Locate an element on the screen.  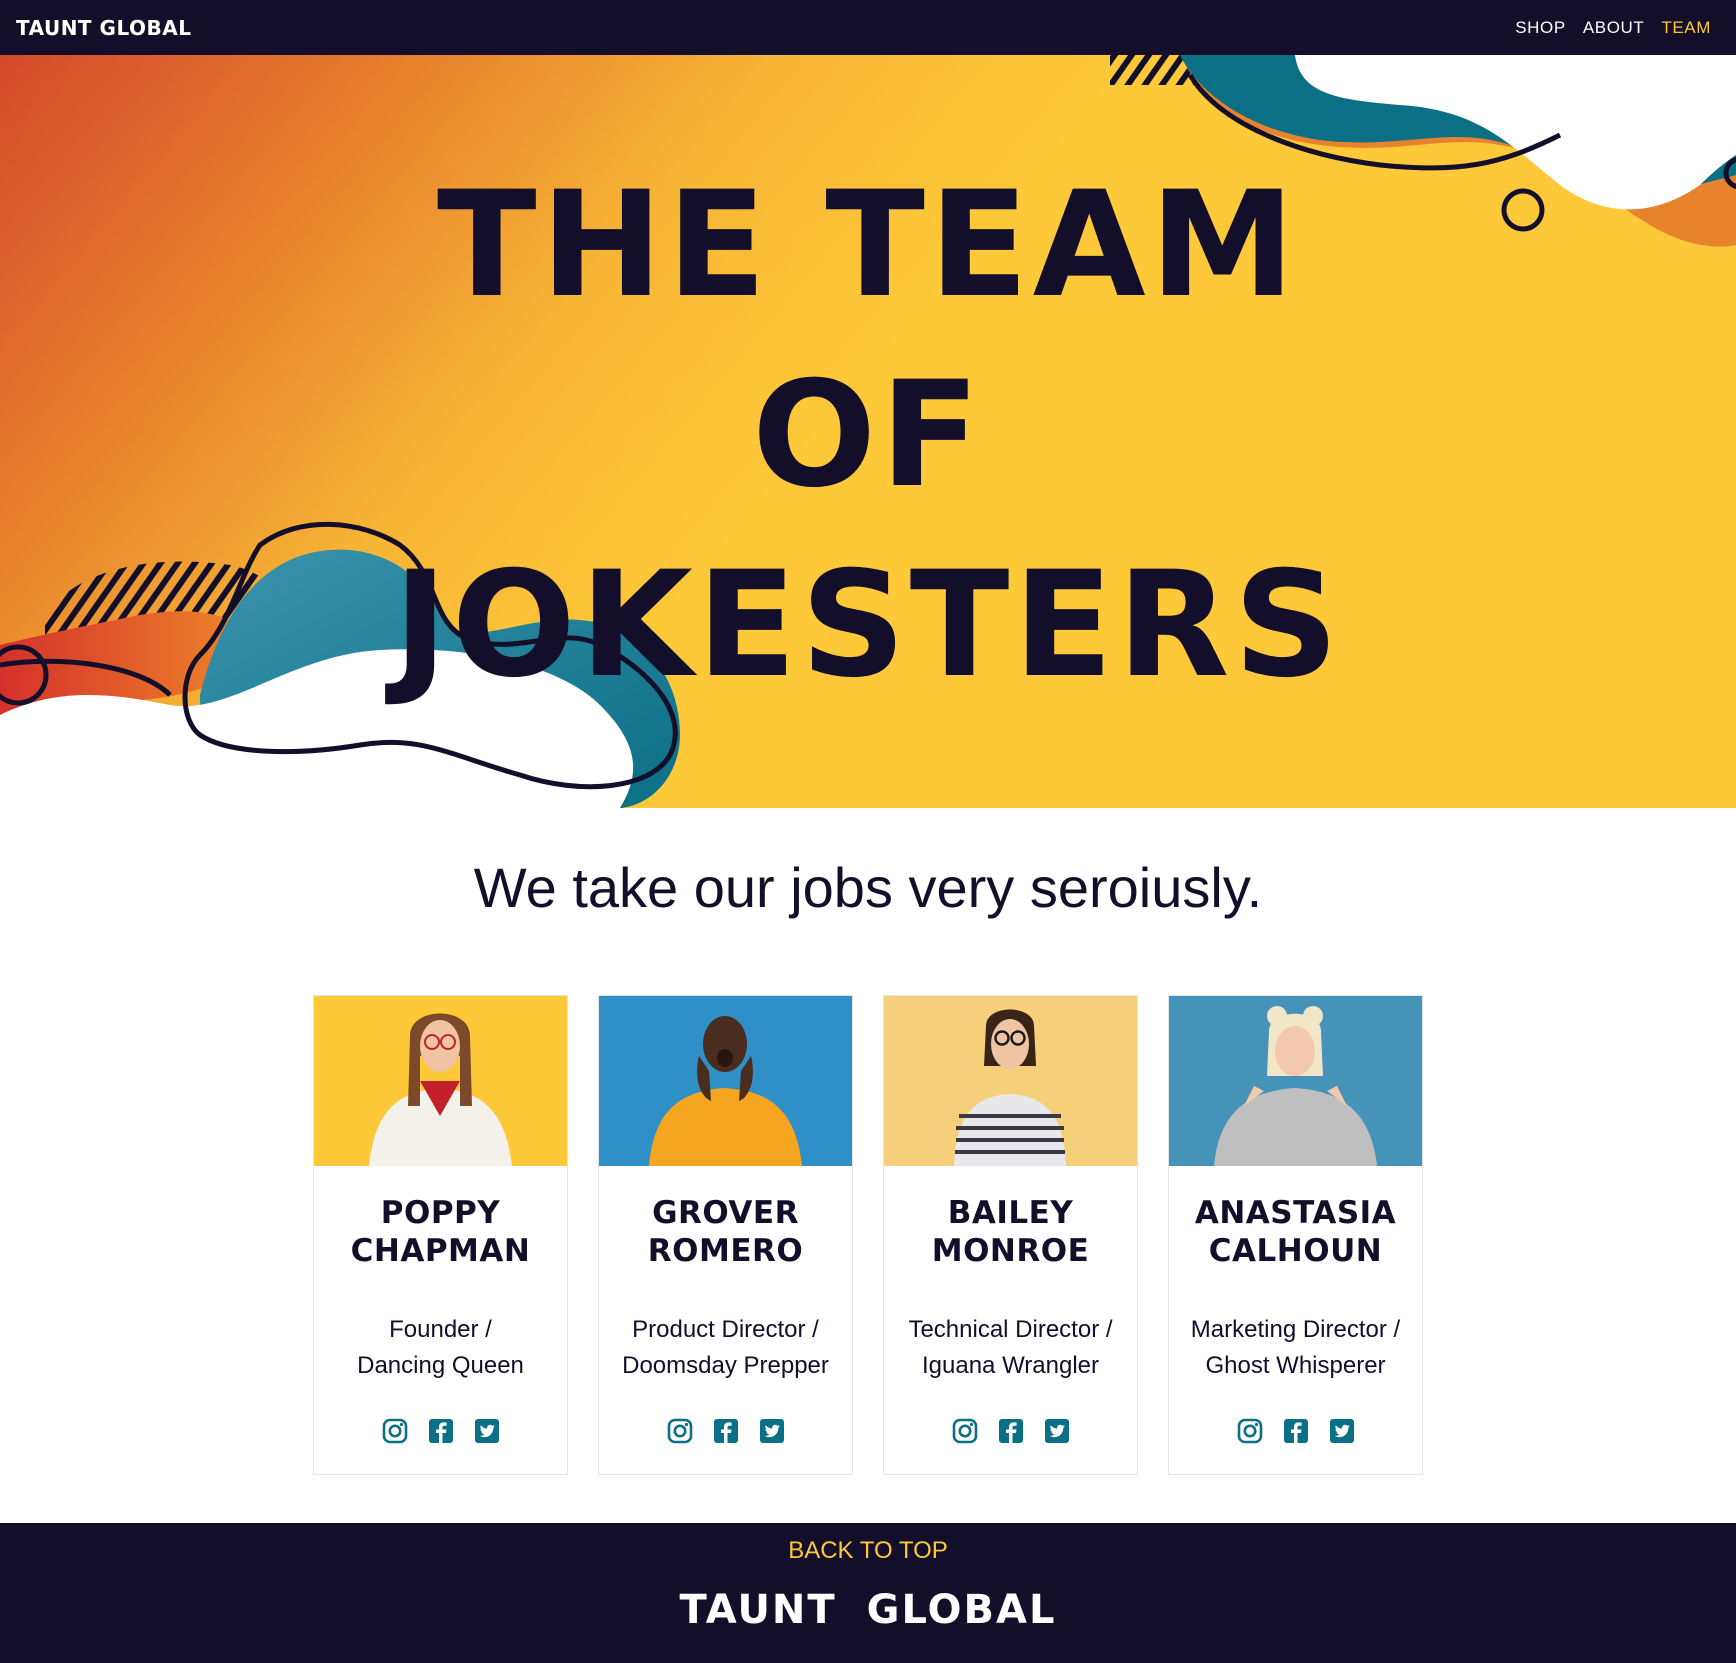
member-name: BAILEY MONROE is located at coordinates (1010, 1232).